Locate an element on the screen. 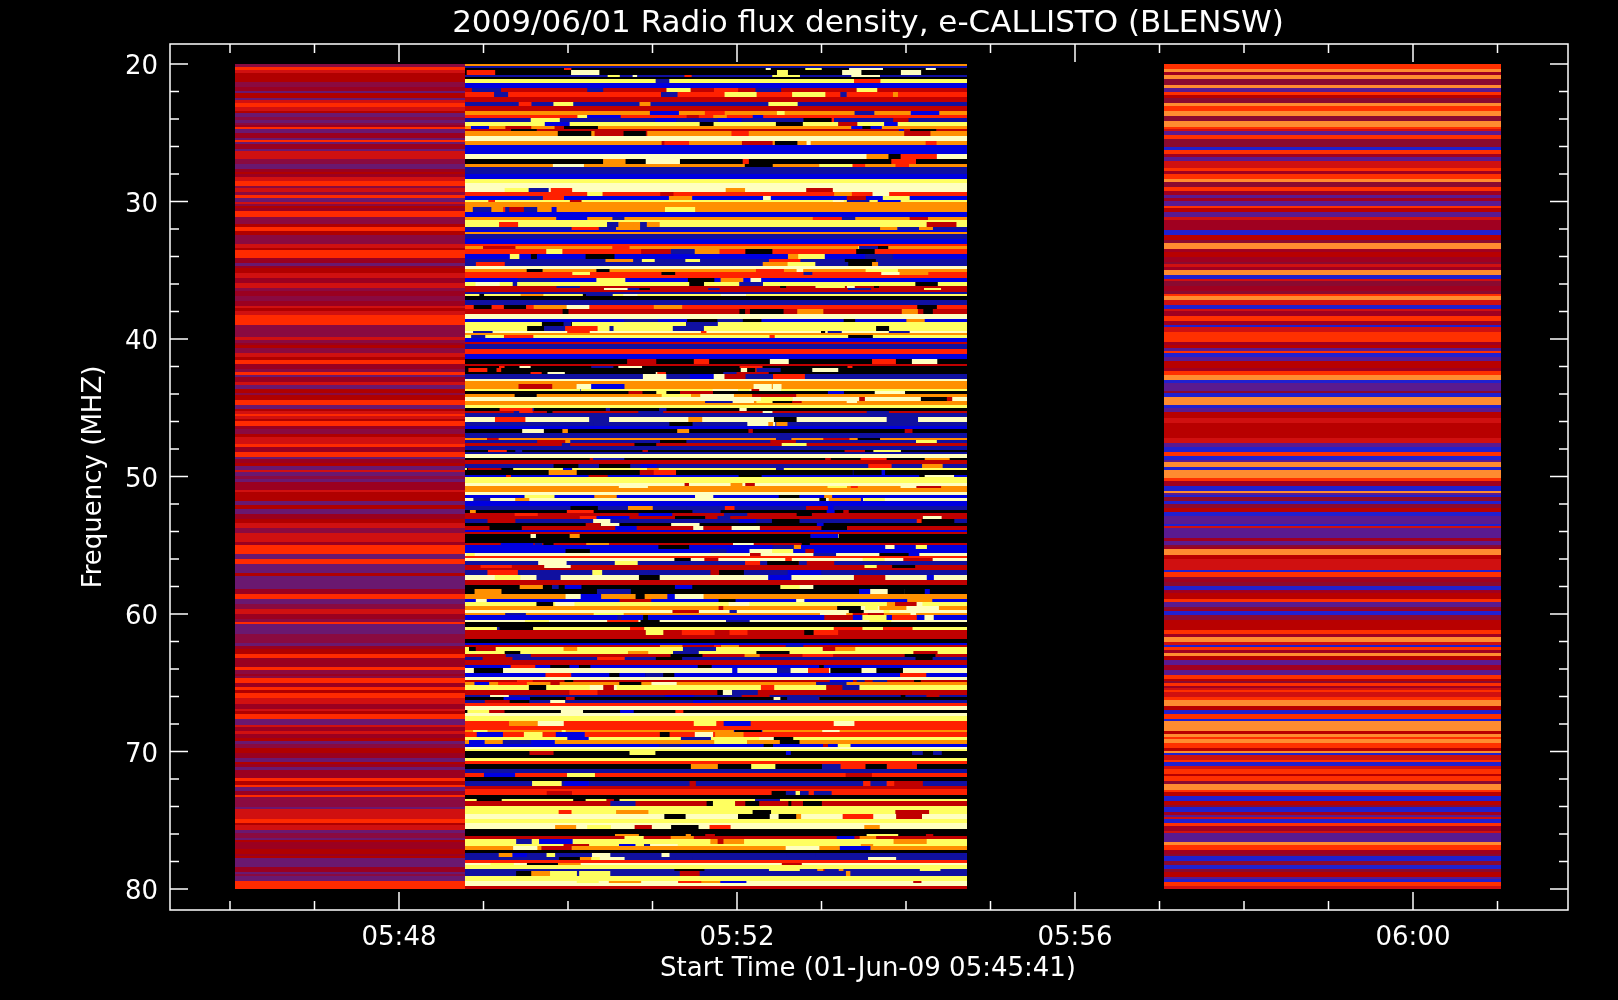  x-axis-title: Start Time (01-Jun-09 05:45:41) is located at coordinates (868, 967).